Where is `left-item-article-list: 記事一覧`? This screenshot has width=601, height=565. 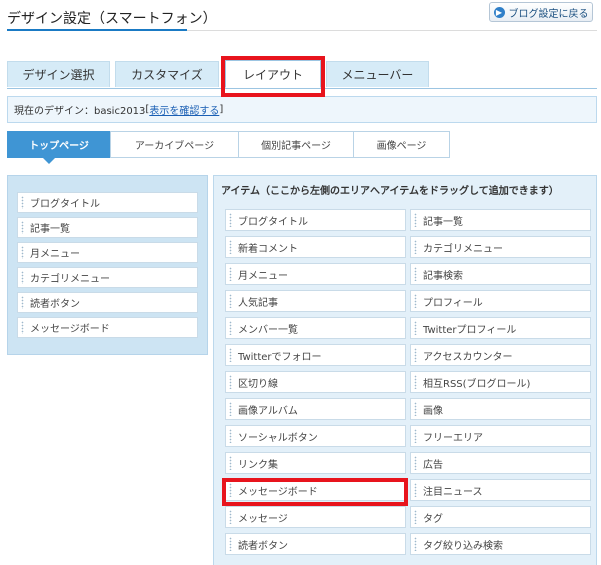
left-item-article-list: 記事一覧 is located at coordinates (107, 227).